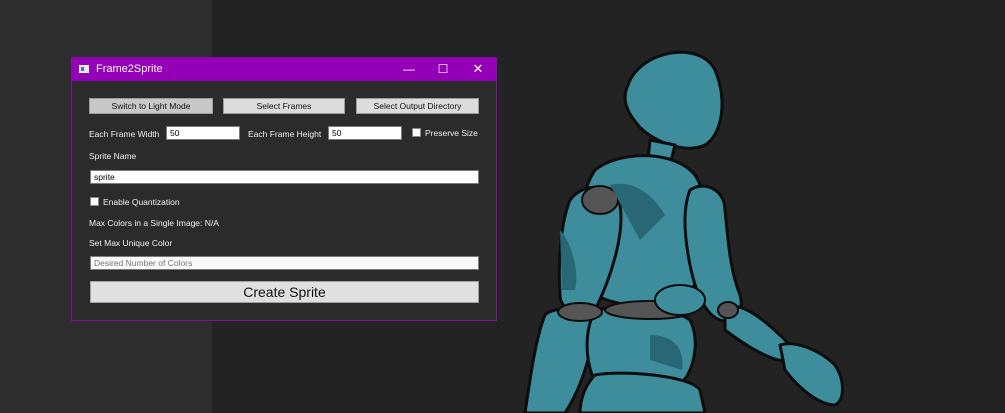 This screenshot has width=1005, height=413. What do you see at coordinates (285, 134) in the screenshot?
I see `frame-height-label: Each Frame Height` at bounding box center [285, 134].